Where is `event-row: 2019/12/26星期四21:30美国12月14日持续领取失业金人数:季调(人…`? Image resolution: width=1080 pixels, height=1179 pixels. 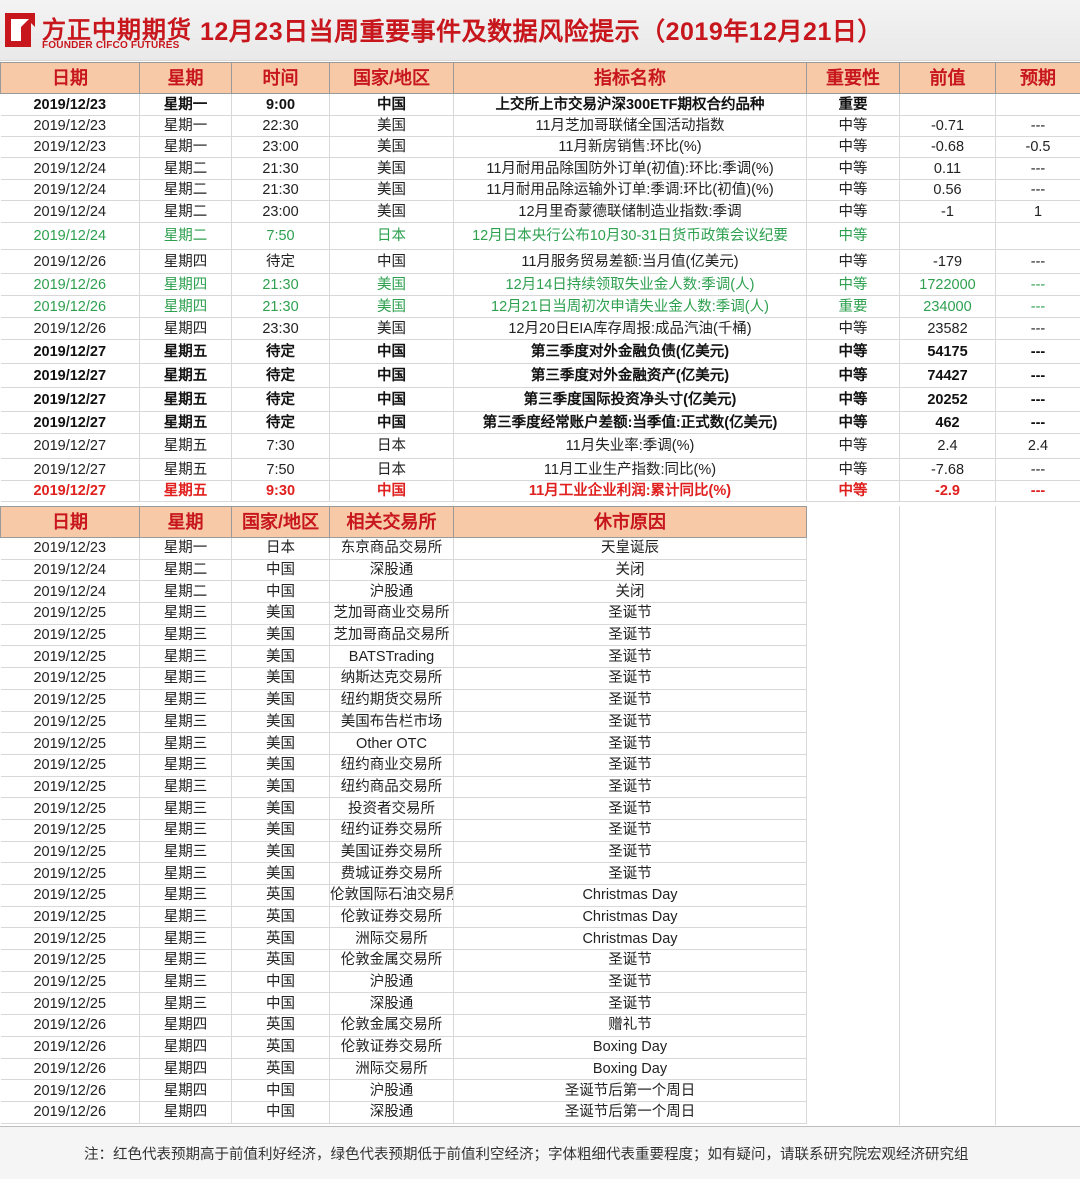 event-row: 2019/12/26星期四21:30美国12月14日持续领取失业金人数:季调(人… is located at coordinates (540, 285).